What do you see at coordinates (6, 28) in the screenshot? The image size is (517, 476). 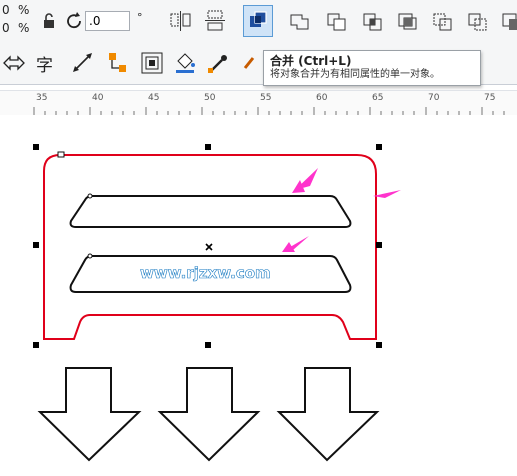 I see `size-value-bottom: 0` at bounding box center [6, 28].